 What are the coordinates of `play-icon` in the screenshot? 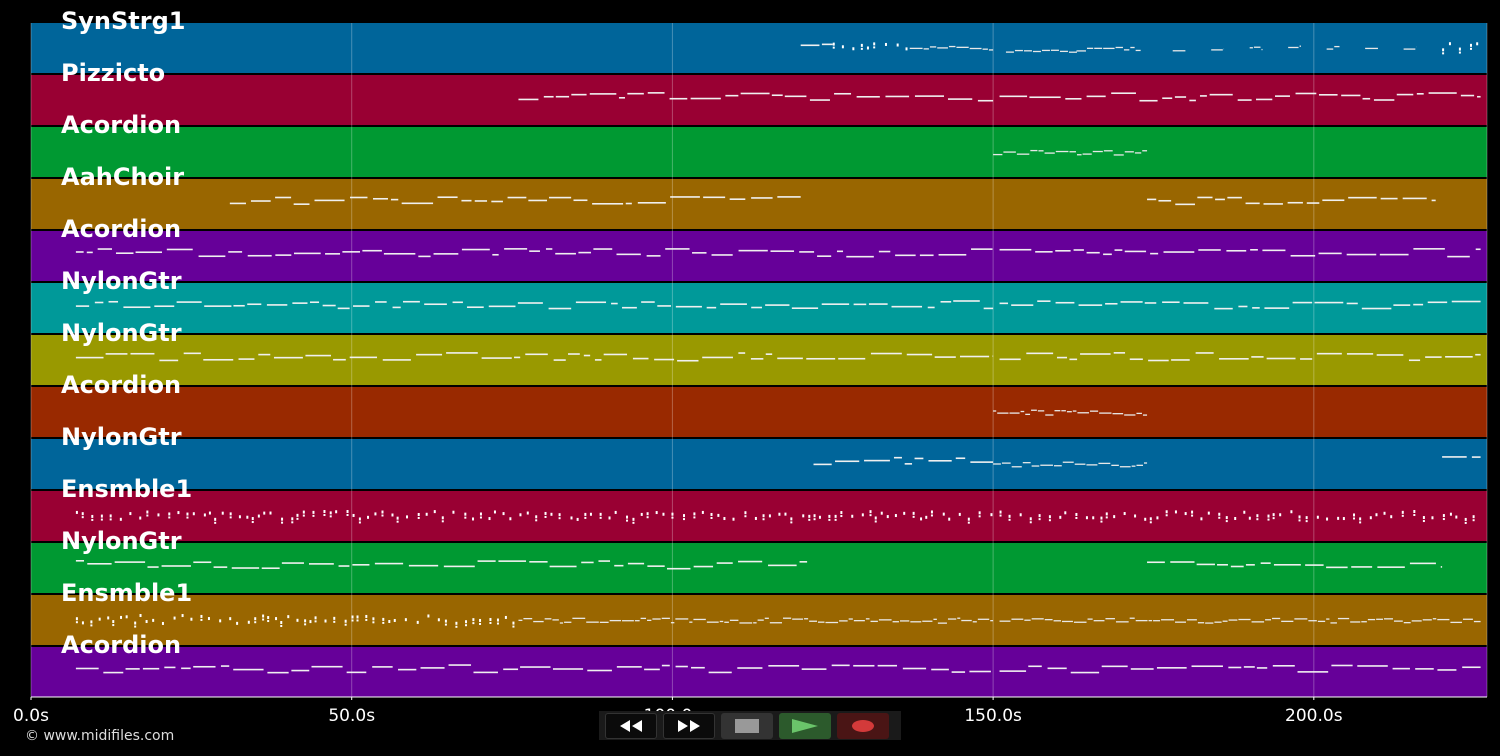 It's located at (805, 725).